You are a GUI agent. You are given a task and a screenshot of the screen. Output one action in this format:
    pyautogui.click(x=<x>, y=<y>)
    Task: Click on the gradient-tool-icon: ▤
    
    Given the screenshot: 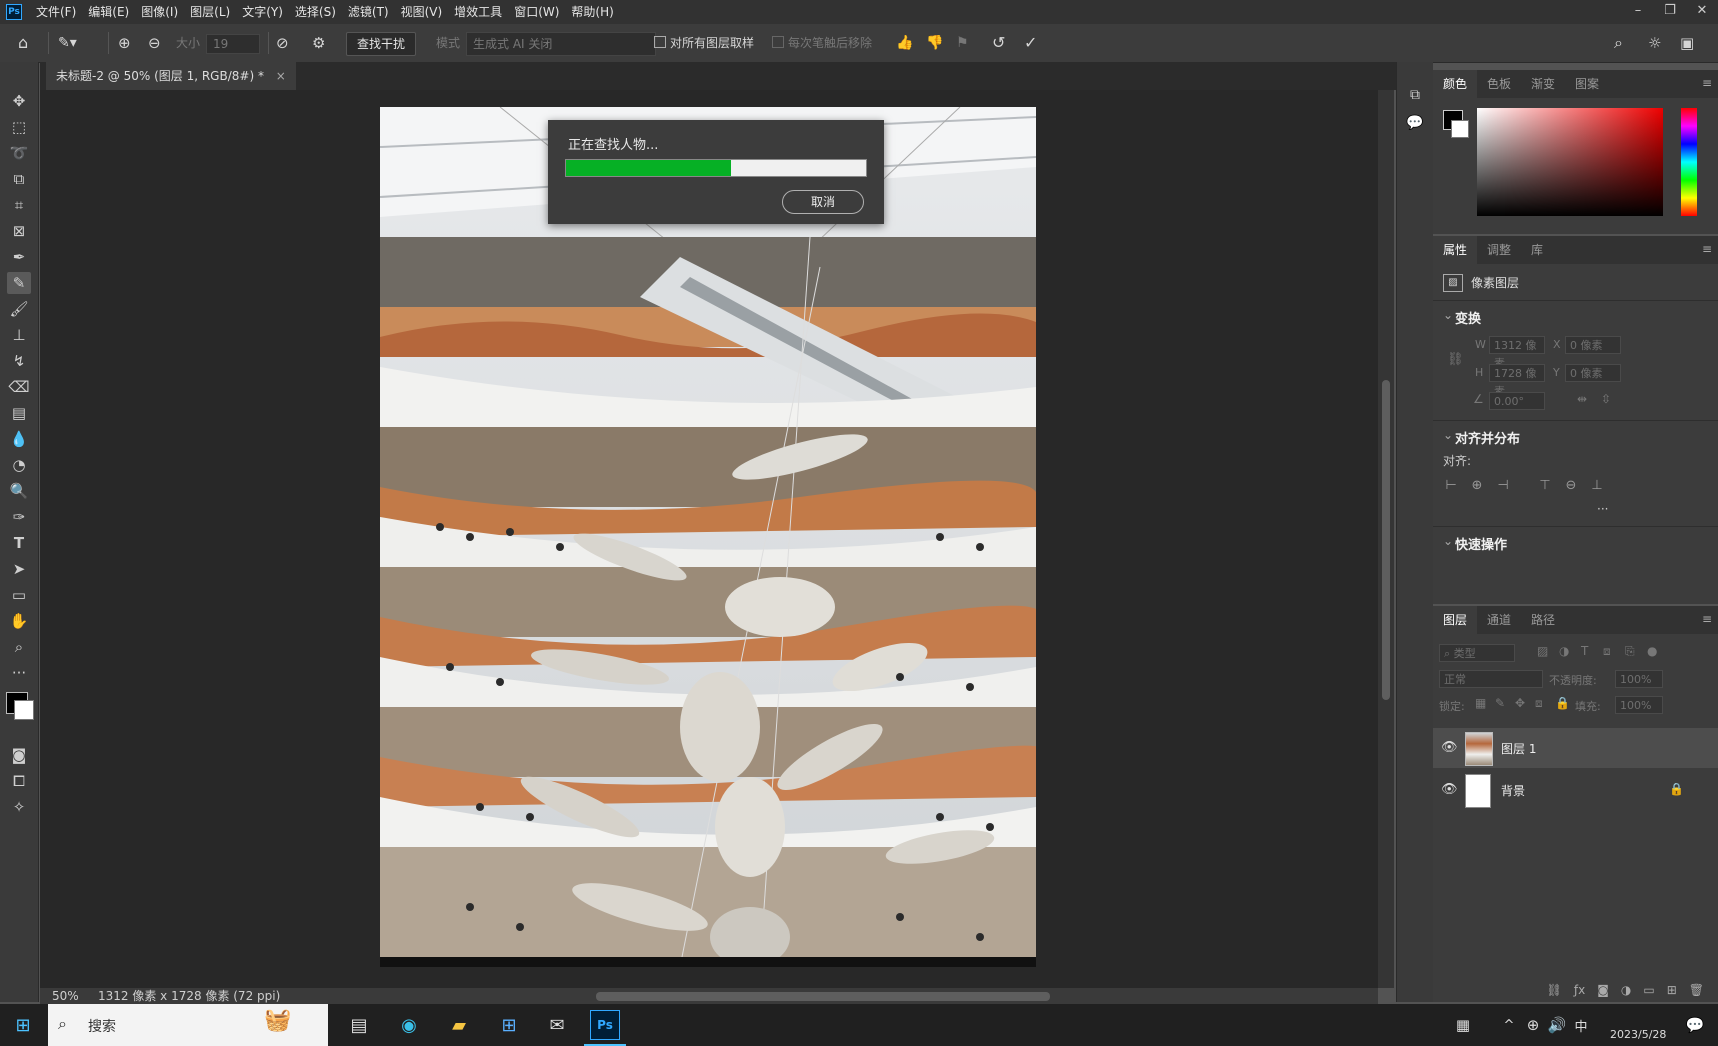 What is the action you would take?
    pyautogui.click(x=19, y=413)
    